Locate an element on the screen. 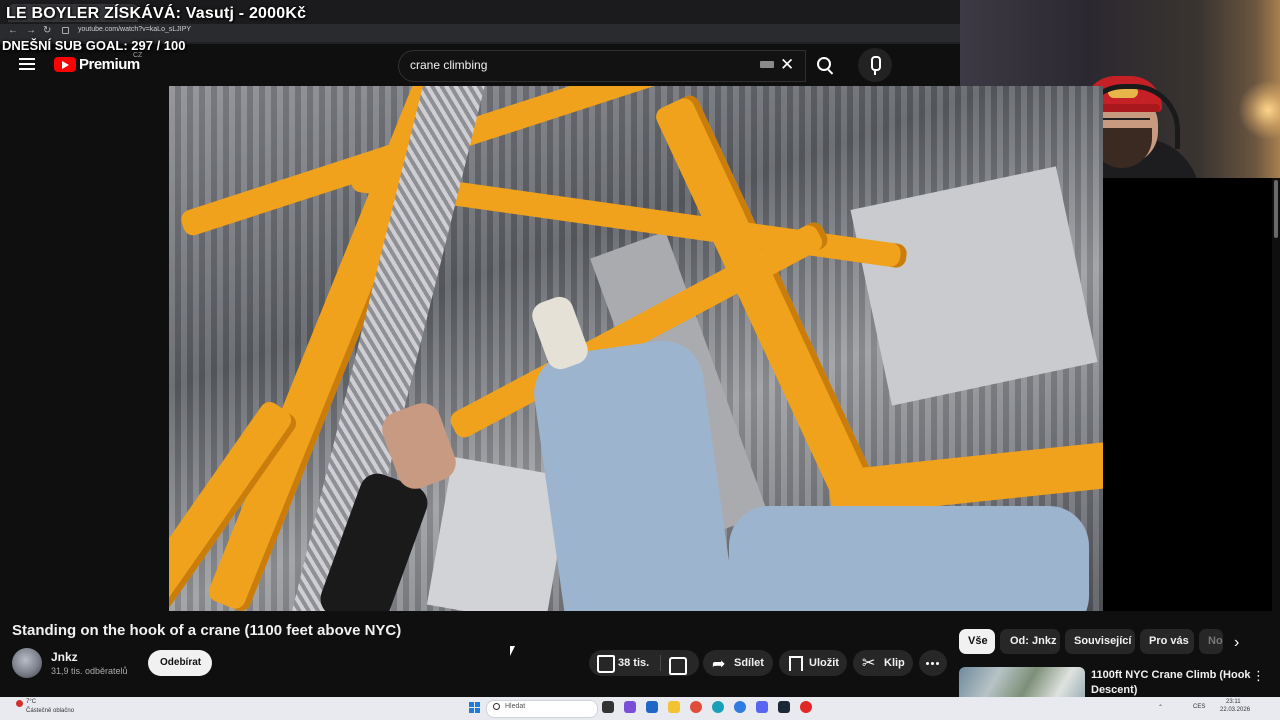 This screenshot has height=720, width=1280. chip-label: Pro vás is located at coordinates (1169, 641).